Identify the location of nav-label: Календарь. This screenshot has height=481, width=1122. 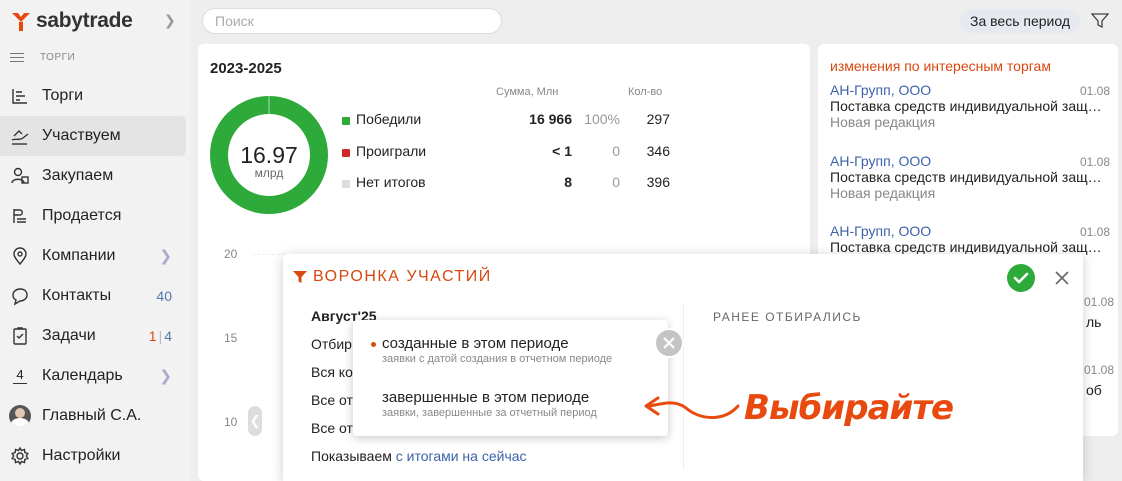
(82, 375).